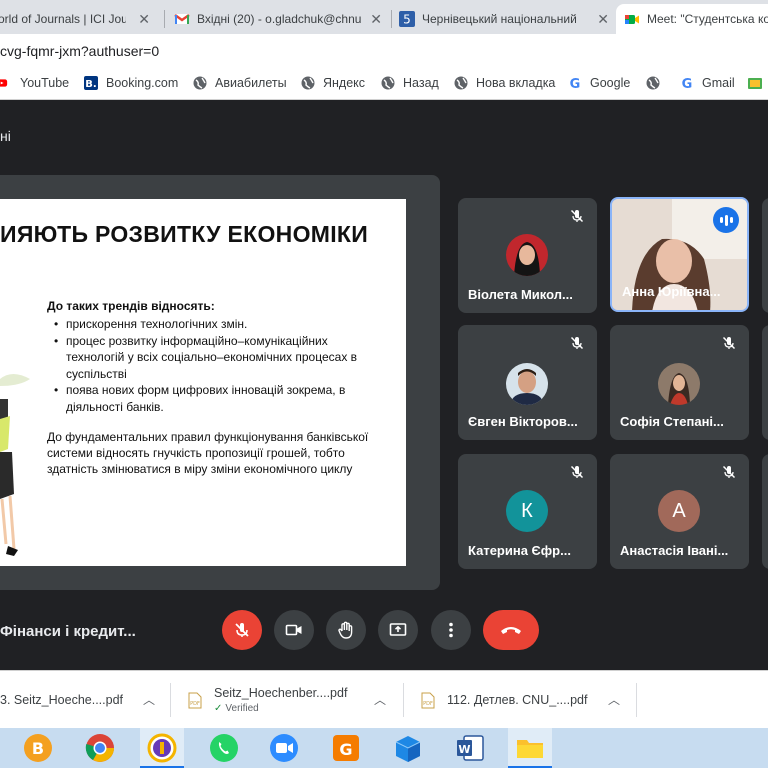 This screenshot has width=768, height=768. I want to click on google-meet-icon, so click(632, 19).